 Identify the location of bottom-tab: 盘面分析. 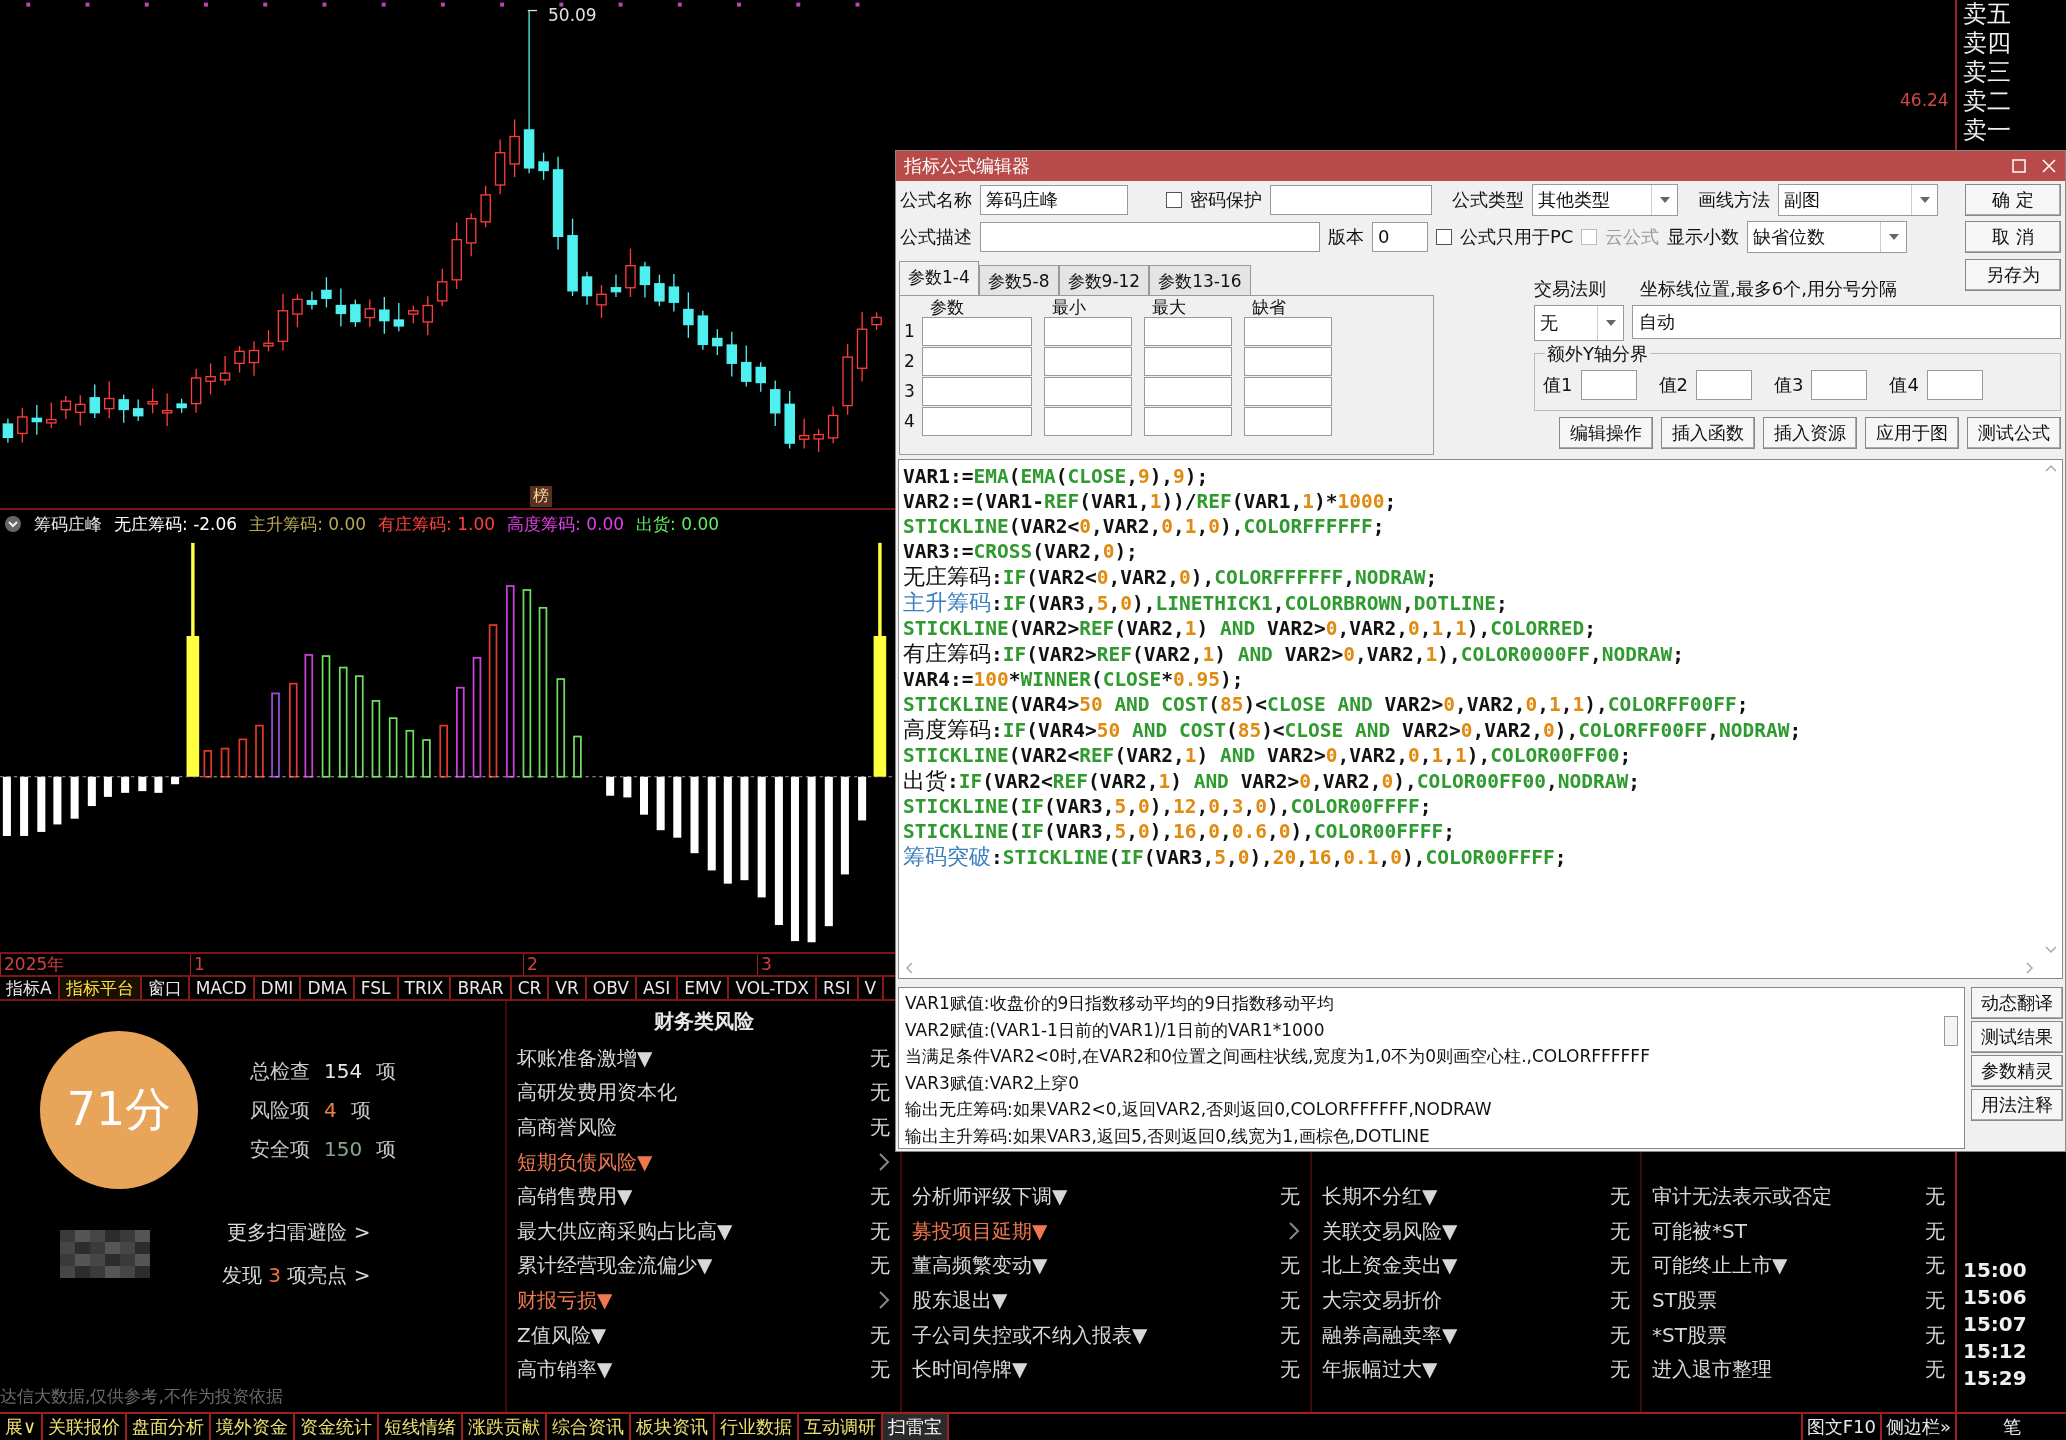
(169, 1427).